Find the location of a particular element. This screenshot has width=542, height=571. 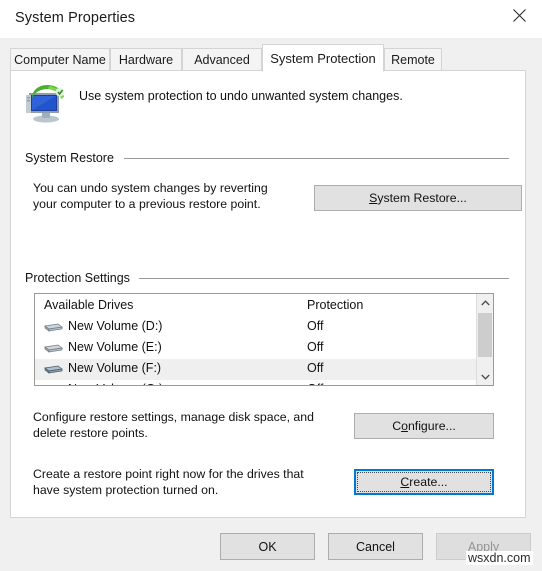

group-label-protection-settings: Protection Settings is located at coordinates (81, 278).